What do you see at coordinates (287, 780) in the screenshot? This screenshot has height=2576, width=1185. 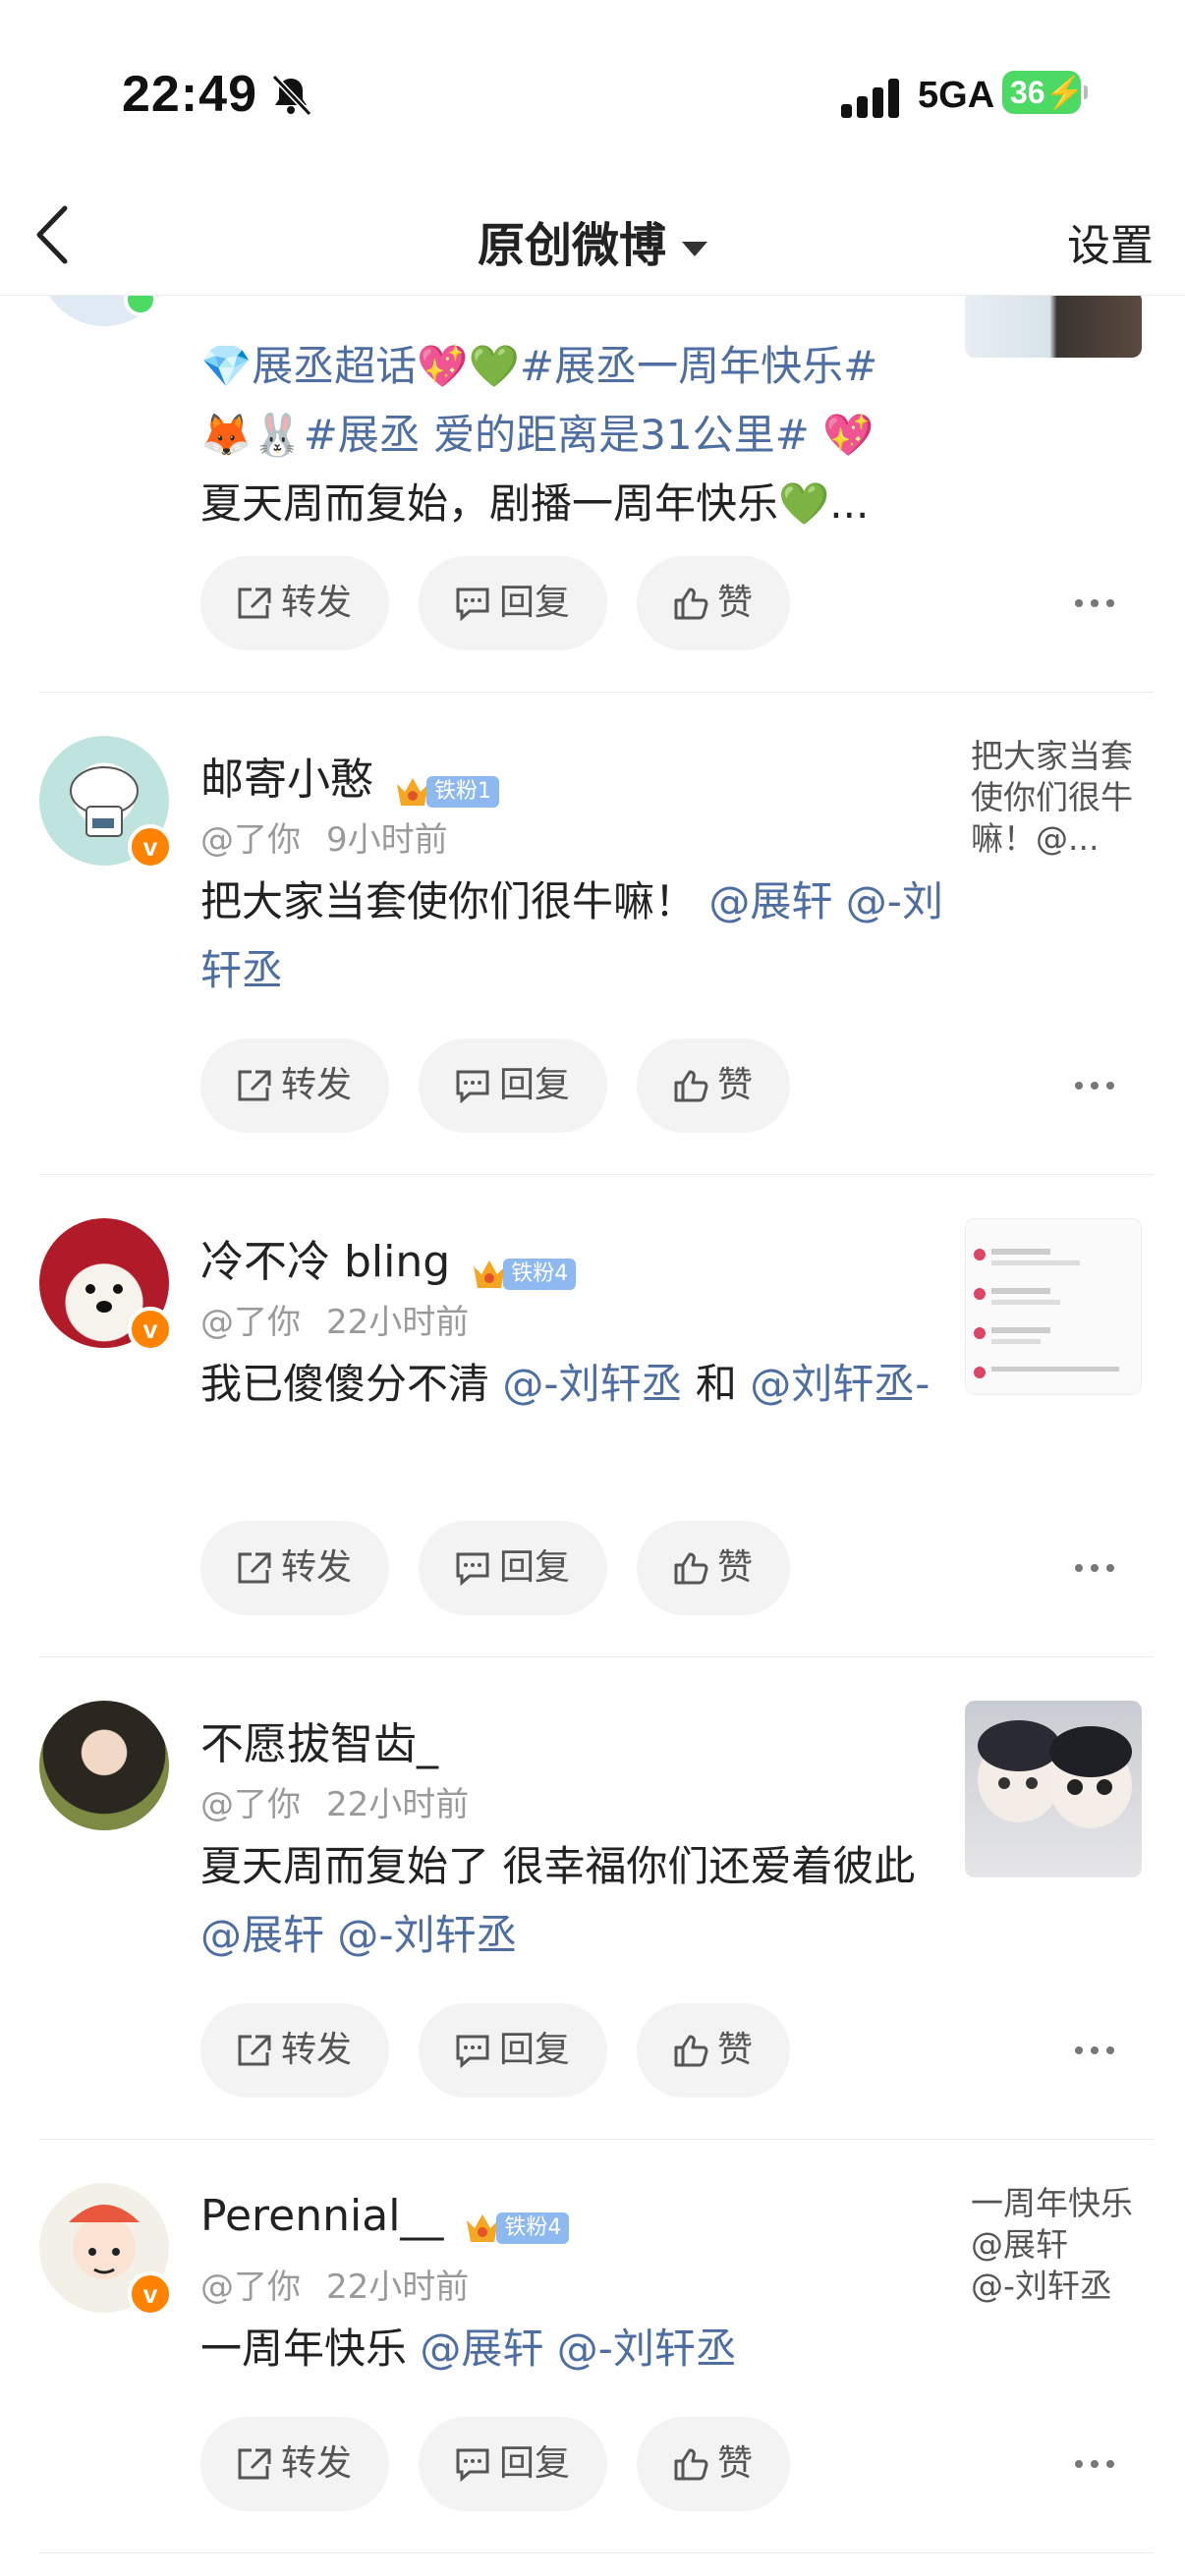 I see `username-text: 邮寄小憨` at bounding box center [287, 780].